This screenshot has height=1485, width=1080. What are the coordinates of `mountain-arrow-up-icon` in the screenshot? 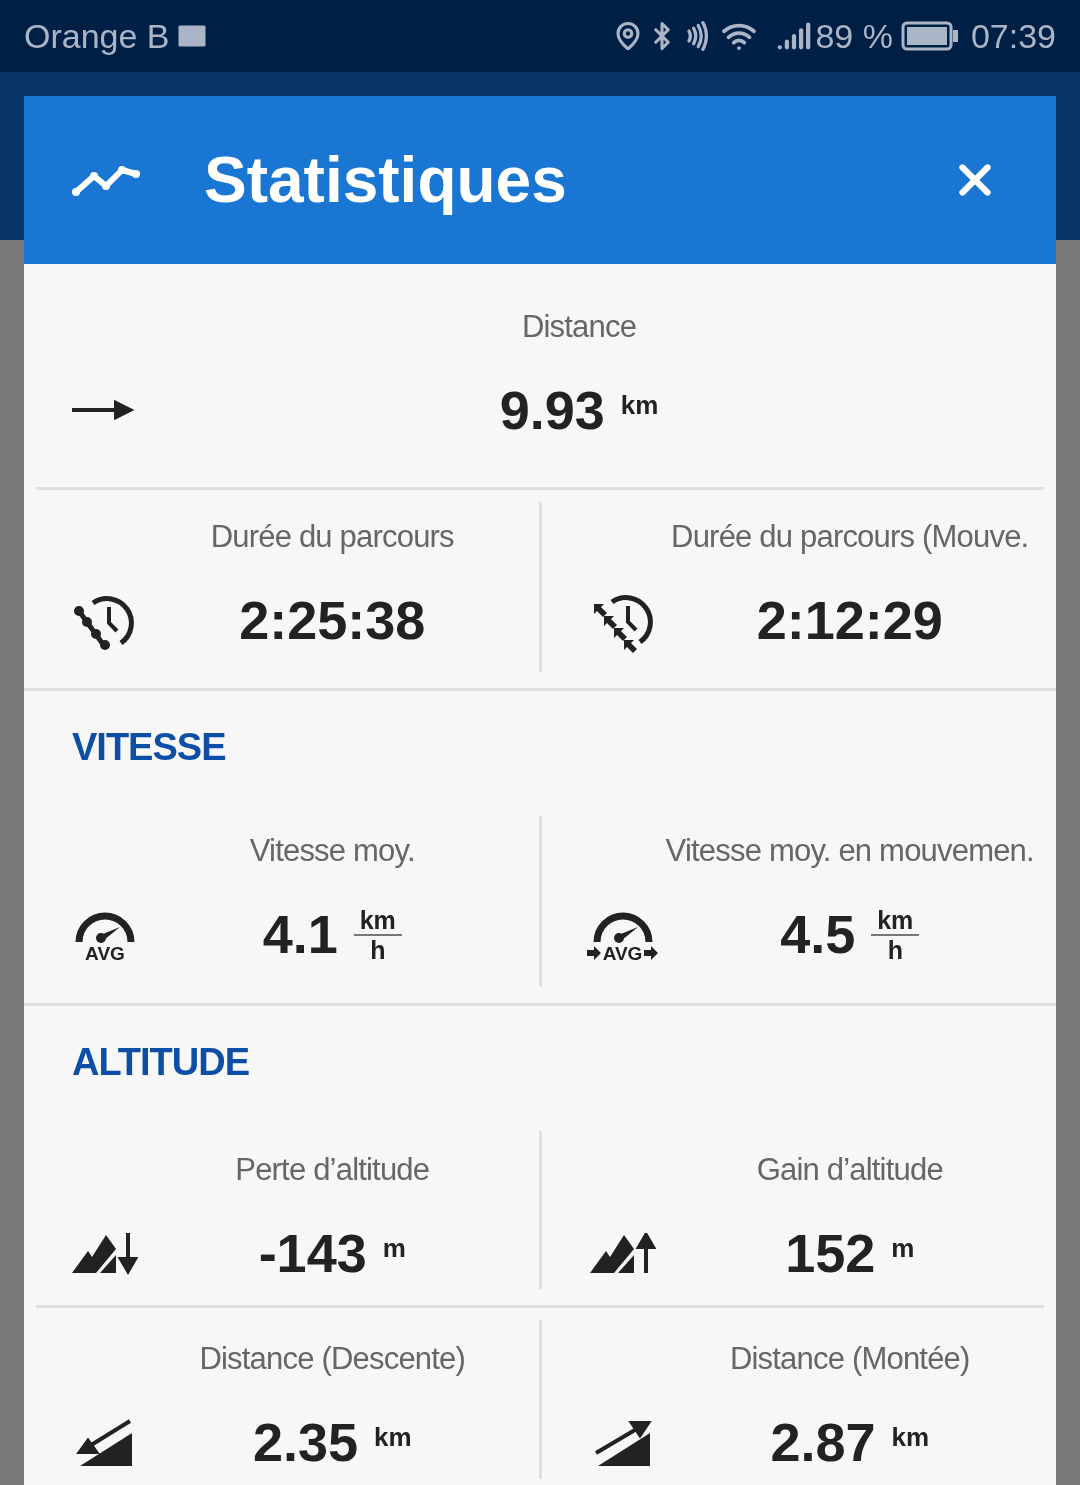 It's located at (622, 1253).